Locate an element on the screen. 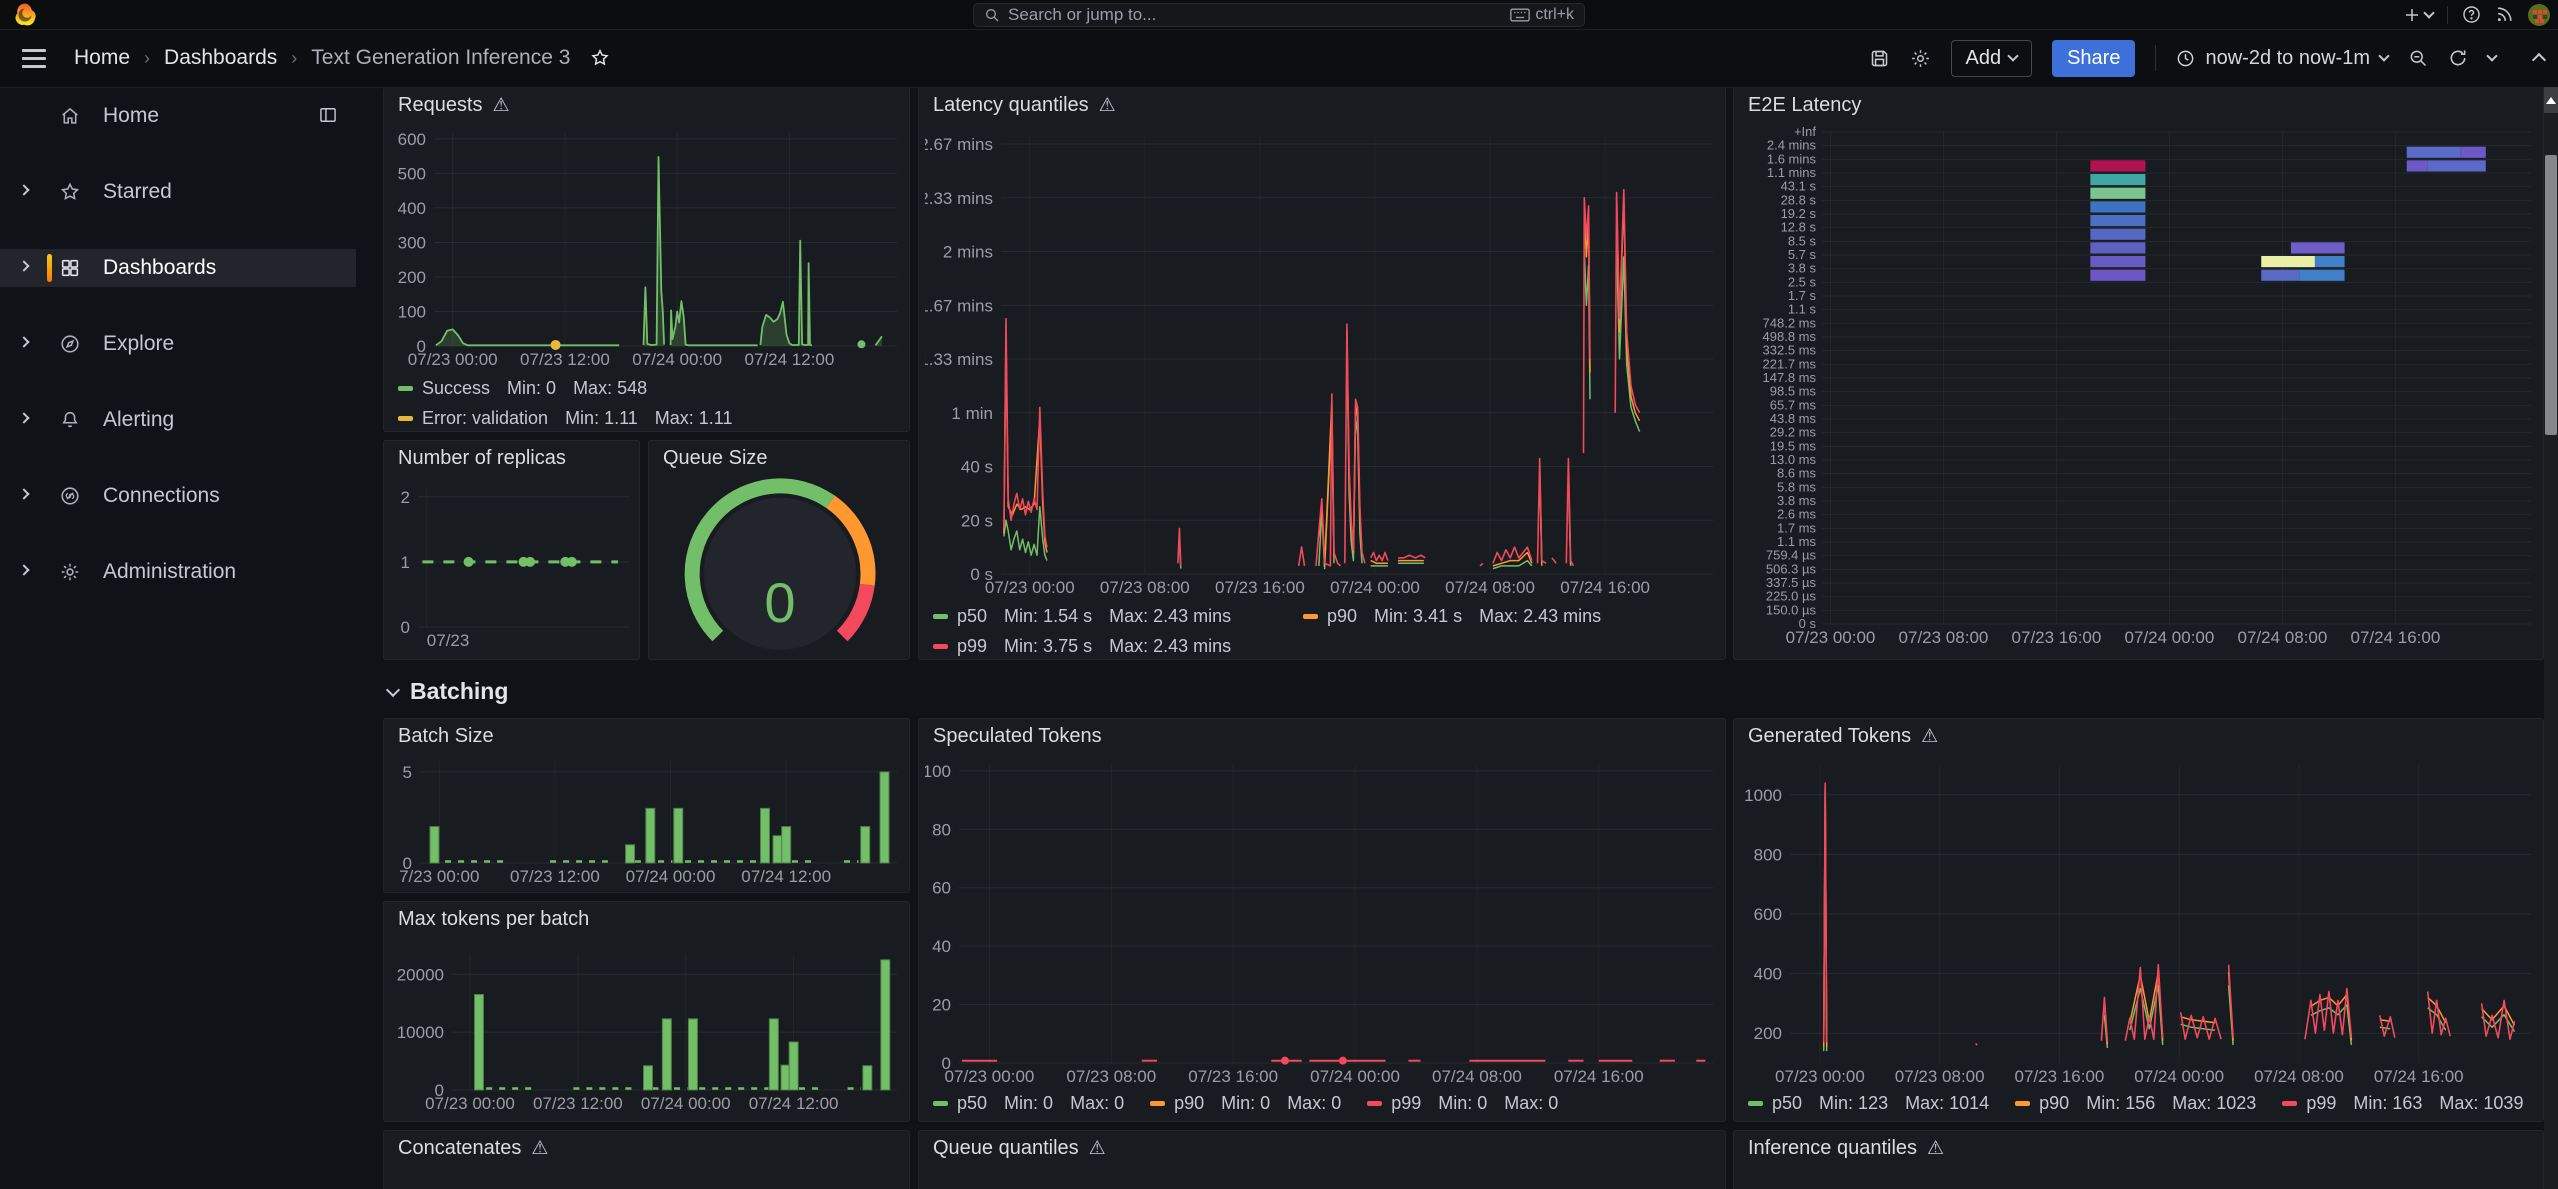  replicas-chart: 07/23 0 1 2 is located at coordinates (512, 565).